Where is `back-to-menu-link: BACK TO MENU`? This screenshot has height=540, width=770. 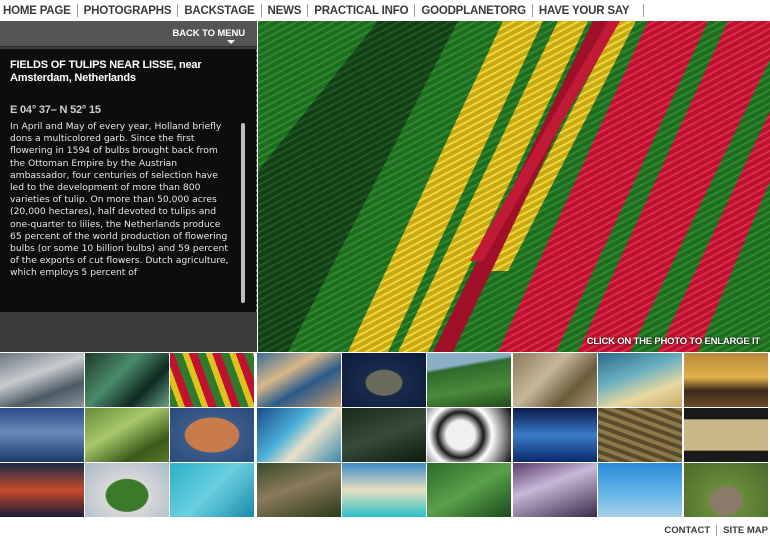 back-to-menu-link: BACK TO MENU is located at coordinates (208, 33).